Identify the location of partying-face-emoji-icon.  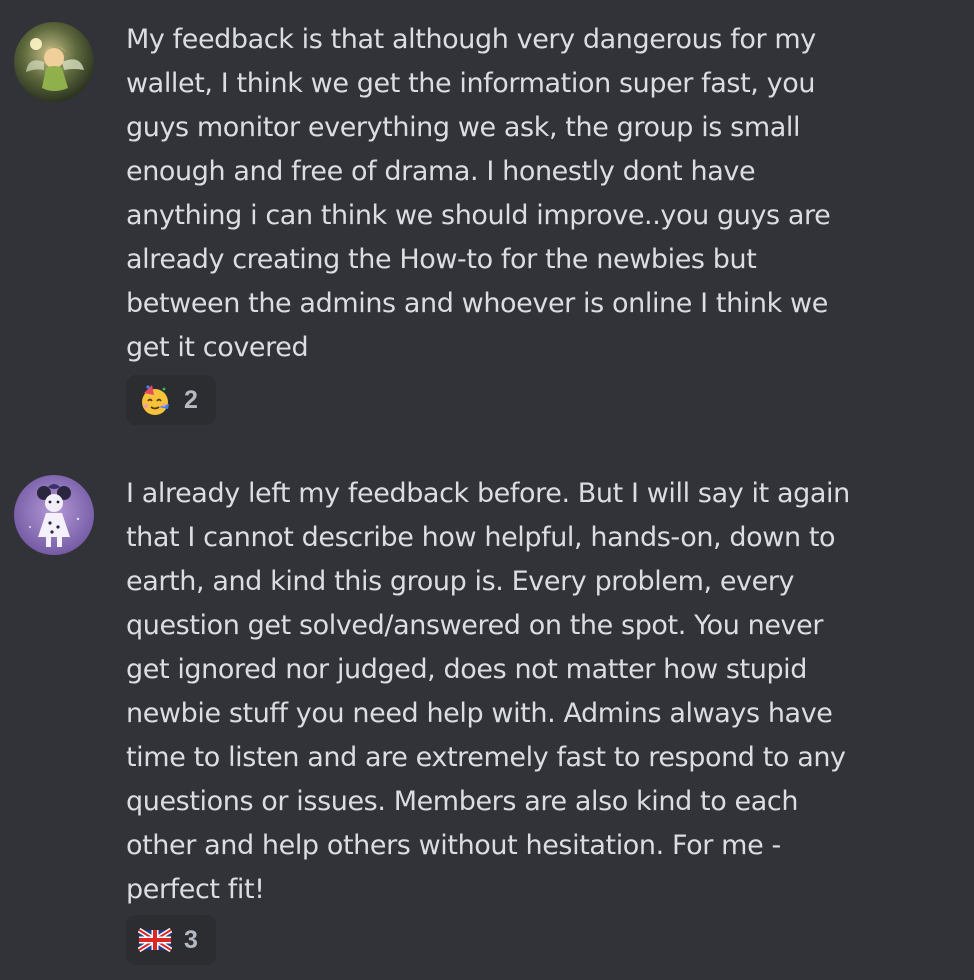
(155, 400).